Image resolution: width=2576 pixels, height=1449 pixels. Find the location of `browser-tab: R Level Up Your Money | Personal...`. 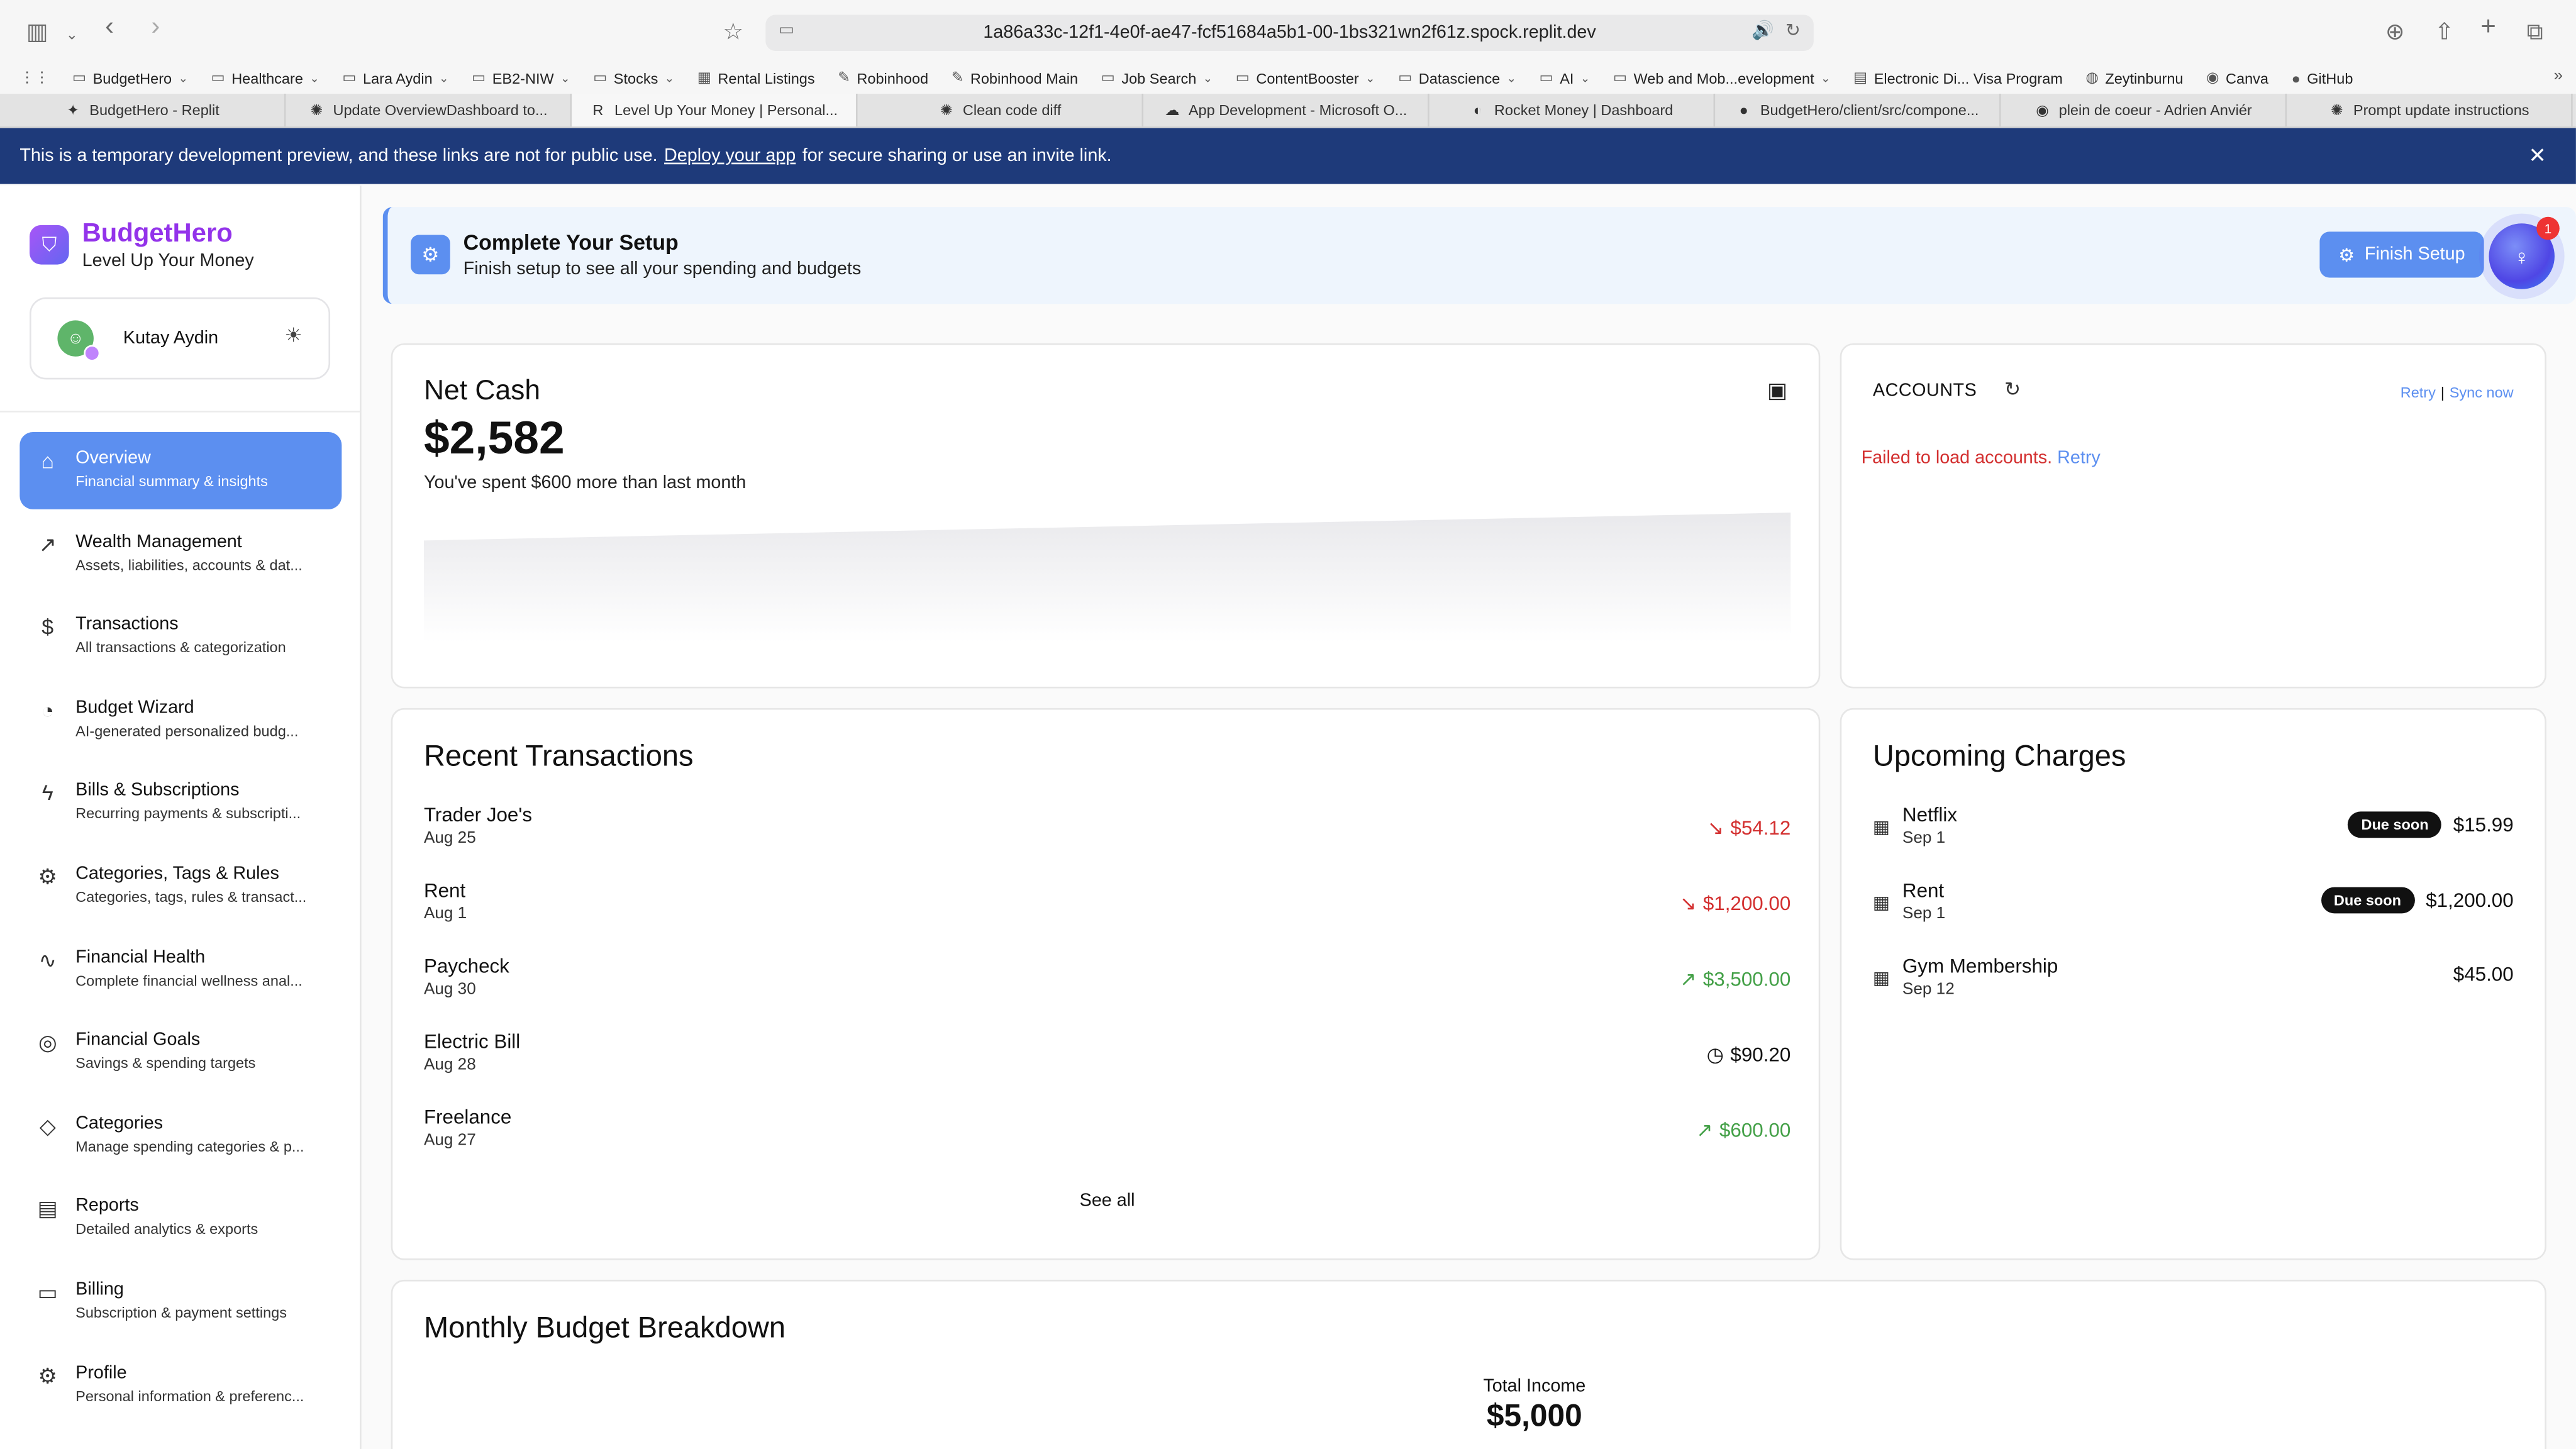

browser-tab: R Level Up Your Money | Personal... is located at coordinates (715, 110).